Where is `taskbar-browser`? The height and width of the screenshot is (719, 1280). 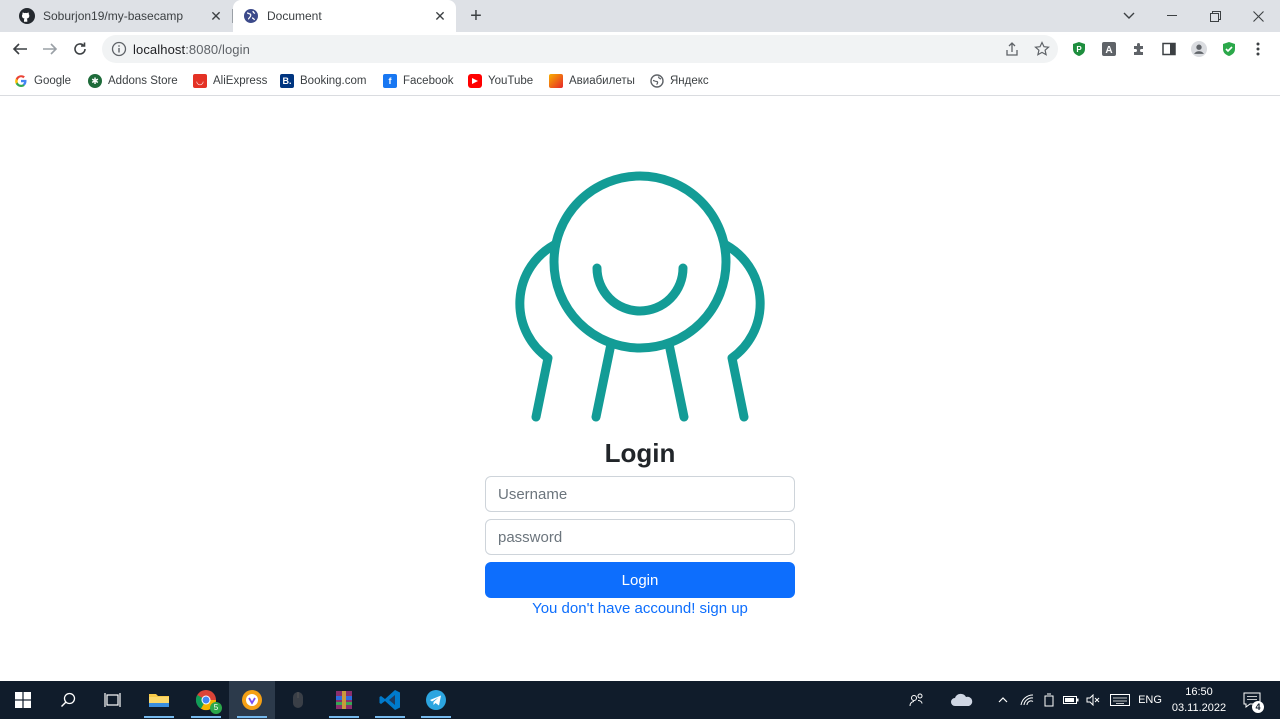 taskbar-browser is located at coordinates (252, 700).